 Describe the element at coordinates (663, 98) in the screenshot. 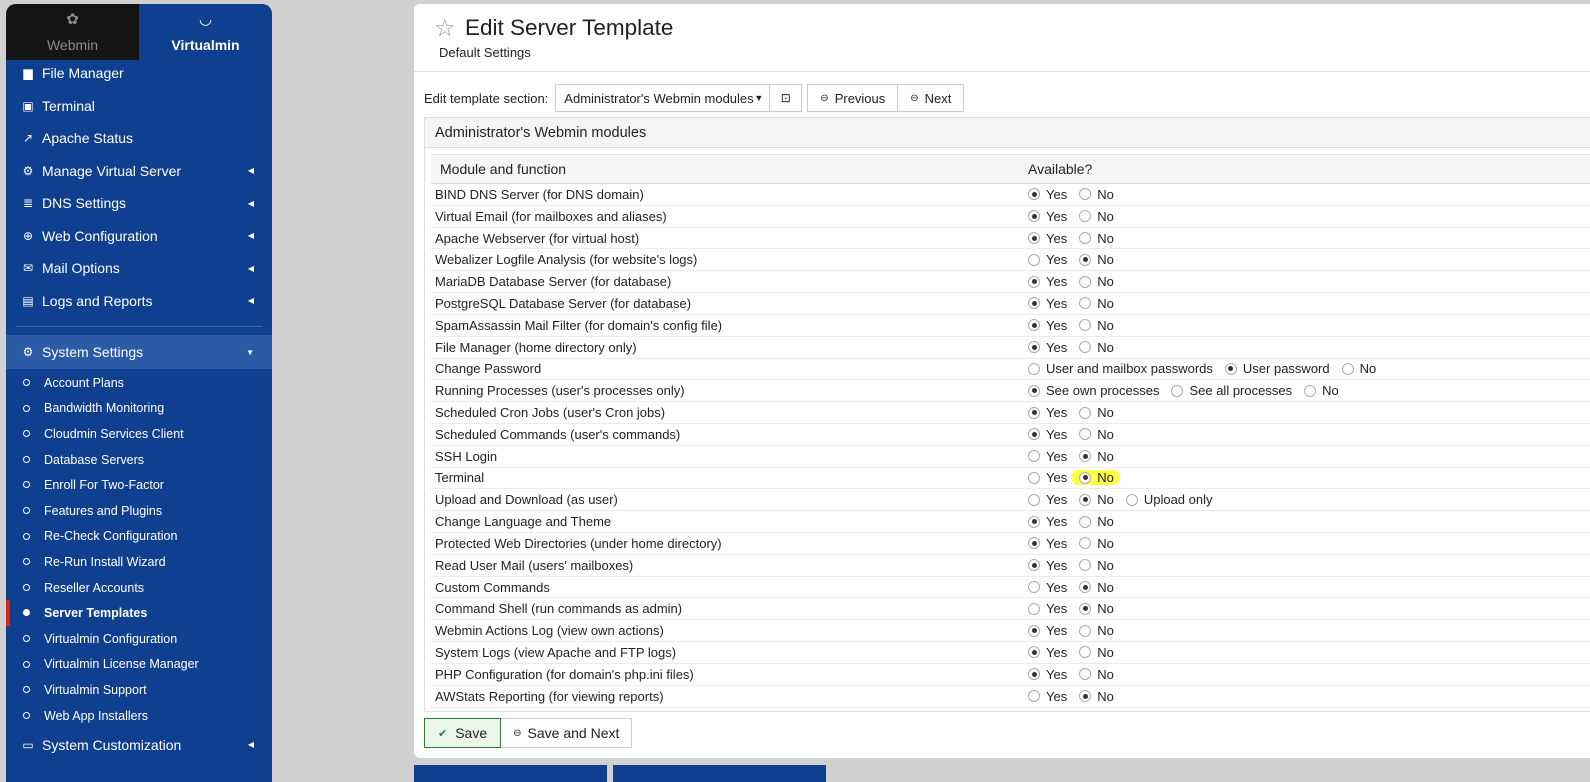

I see `section-select: Administrator's Webmin modules ▼` at that location.